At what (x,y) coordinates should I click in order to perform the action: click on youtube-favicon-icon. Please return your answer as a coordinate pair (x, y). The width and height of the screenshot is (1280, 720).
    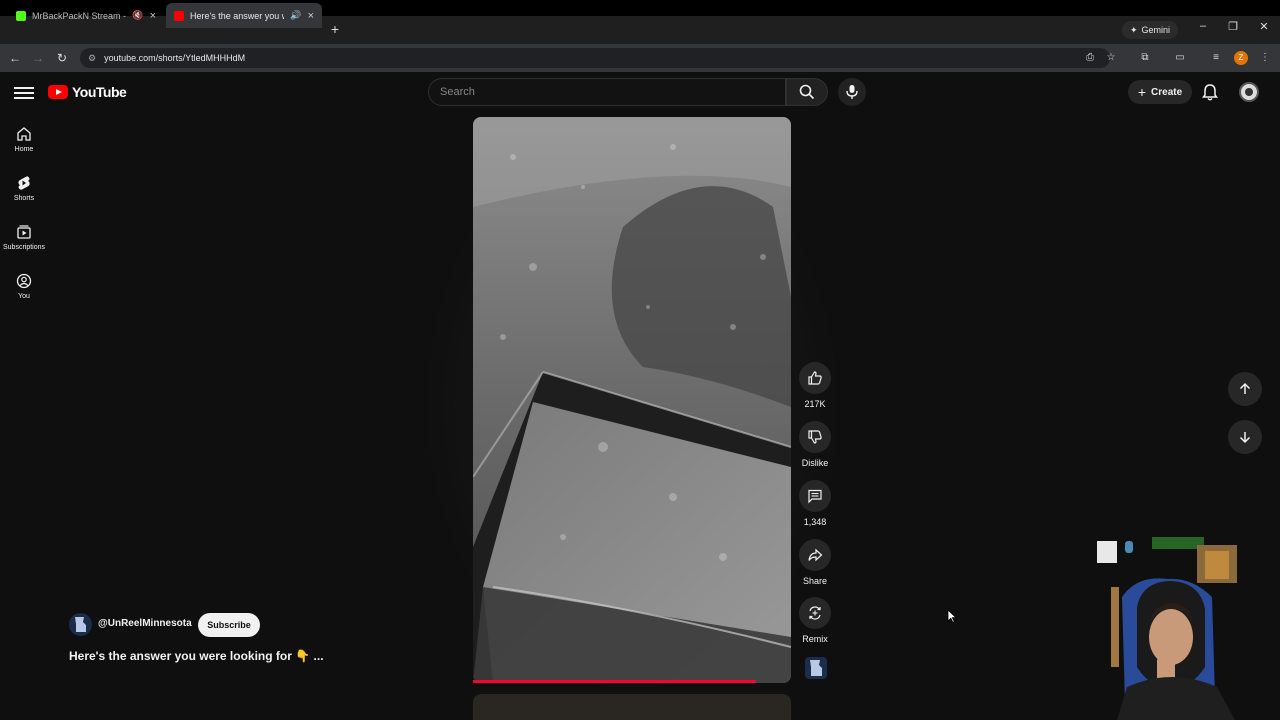
    Looking at the image, I should click on (179, 15).